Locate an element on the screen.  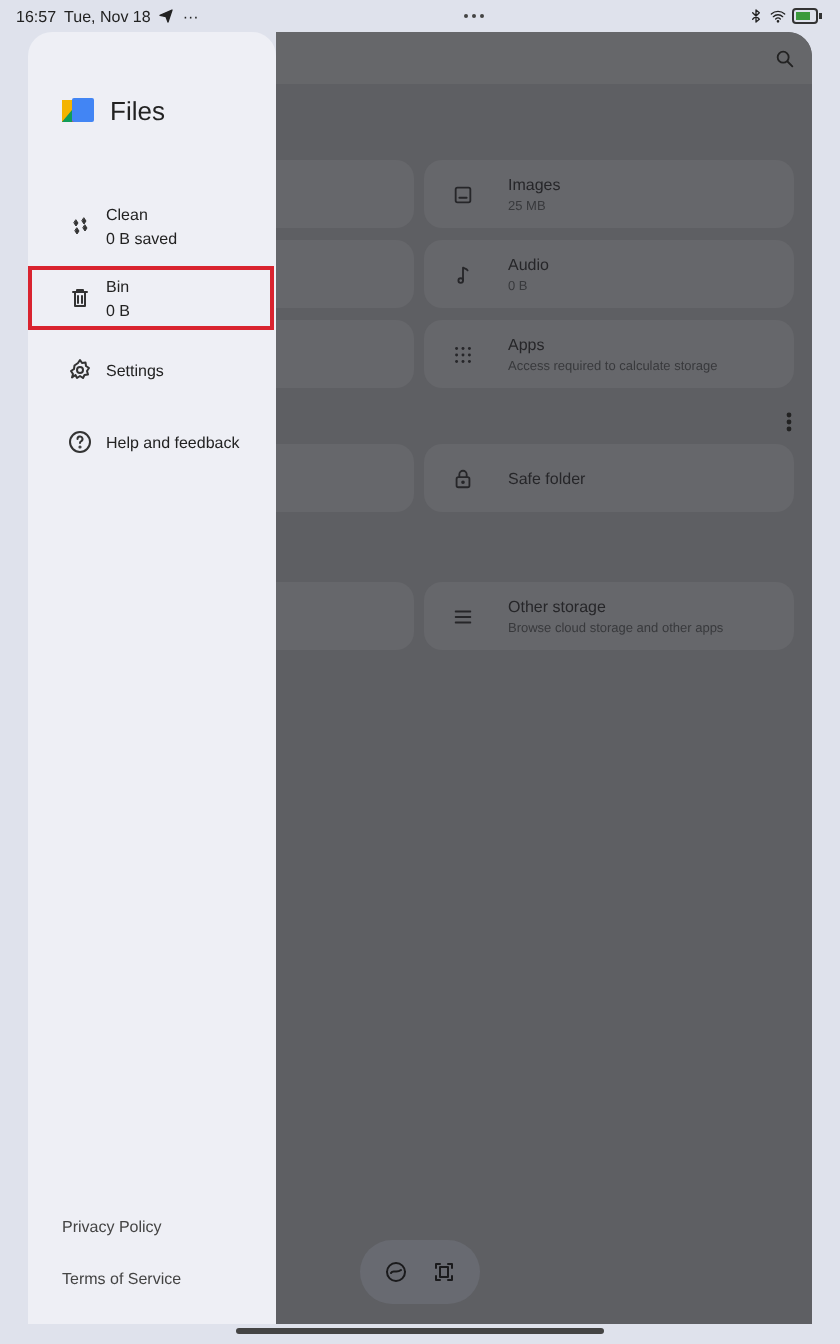
scan-frame-icon is located at coordinates (444, 1272).